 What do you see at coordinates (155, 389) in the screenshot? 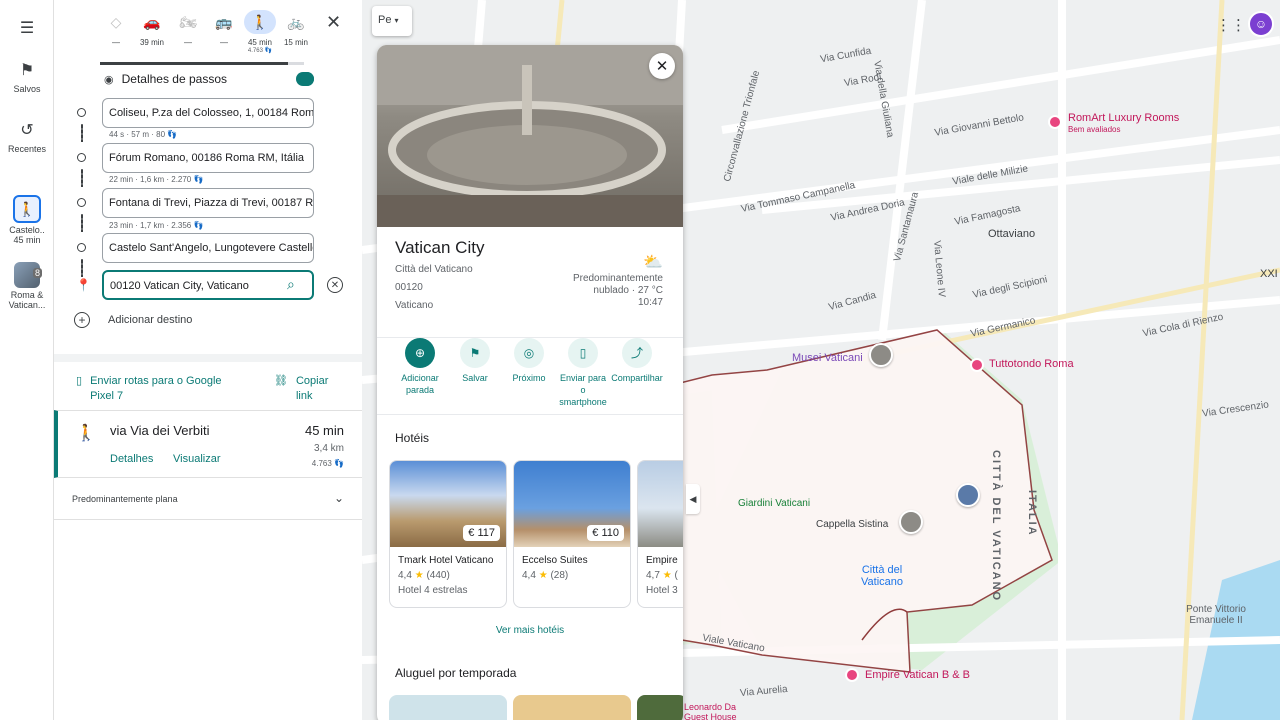
I see `send-to-phone-text: Enviar rotas para o Google Pixel 7` at bounding box center [155, 389].